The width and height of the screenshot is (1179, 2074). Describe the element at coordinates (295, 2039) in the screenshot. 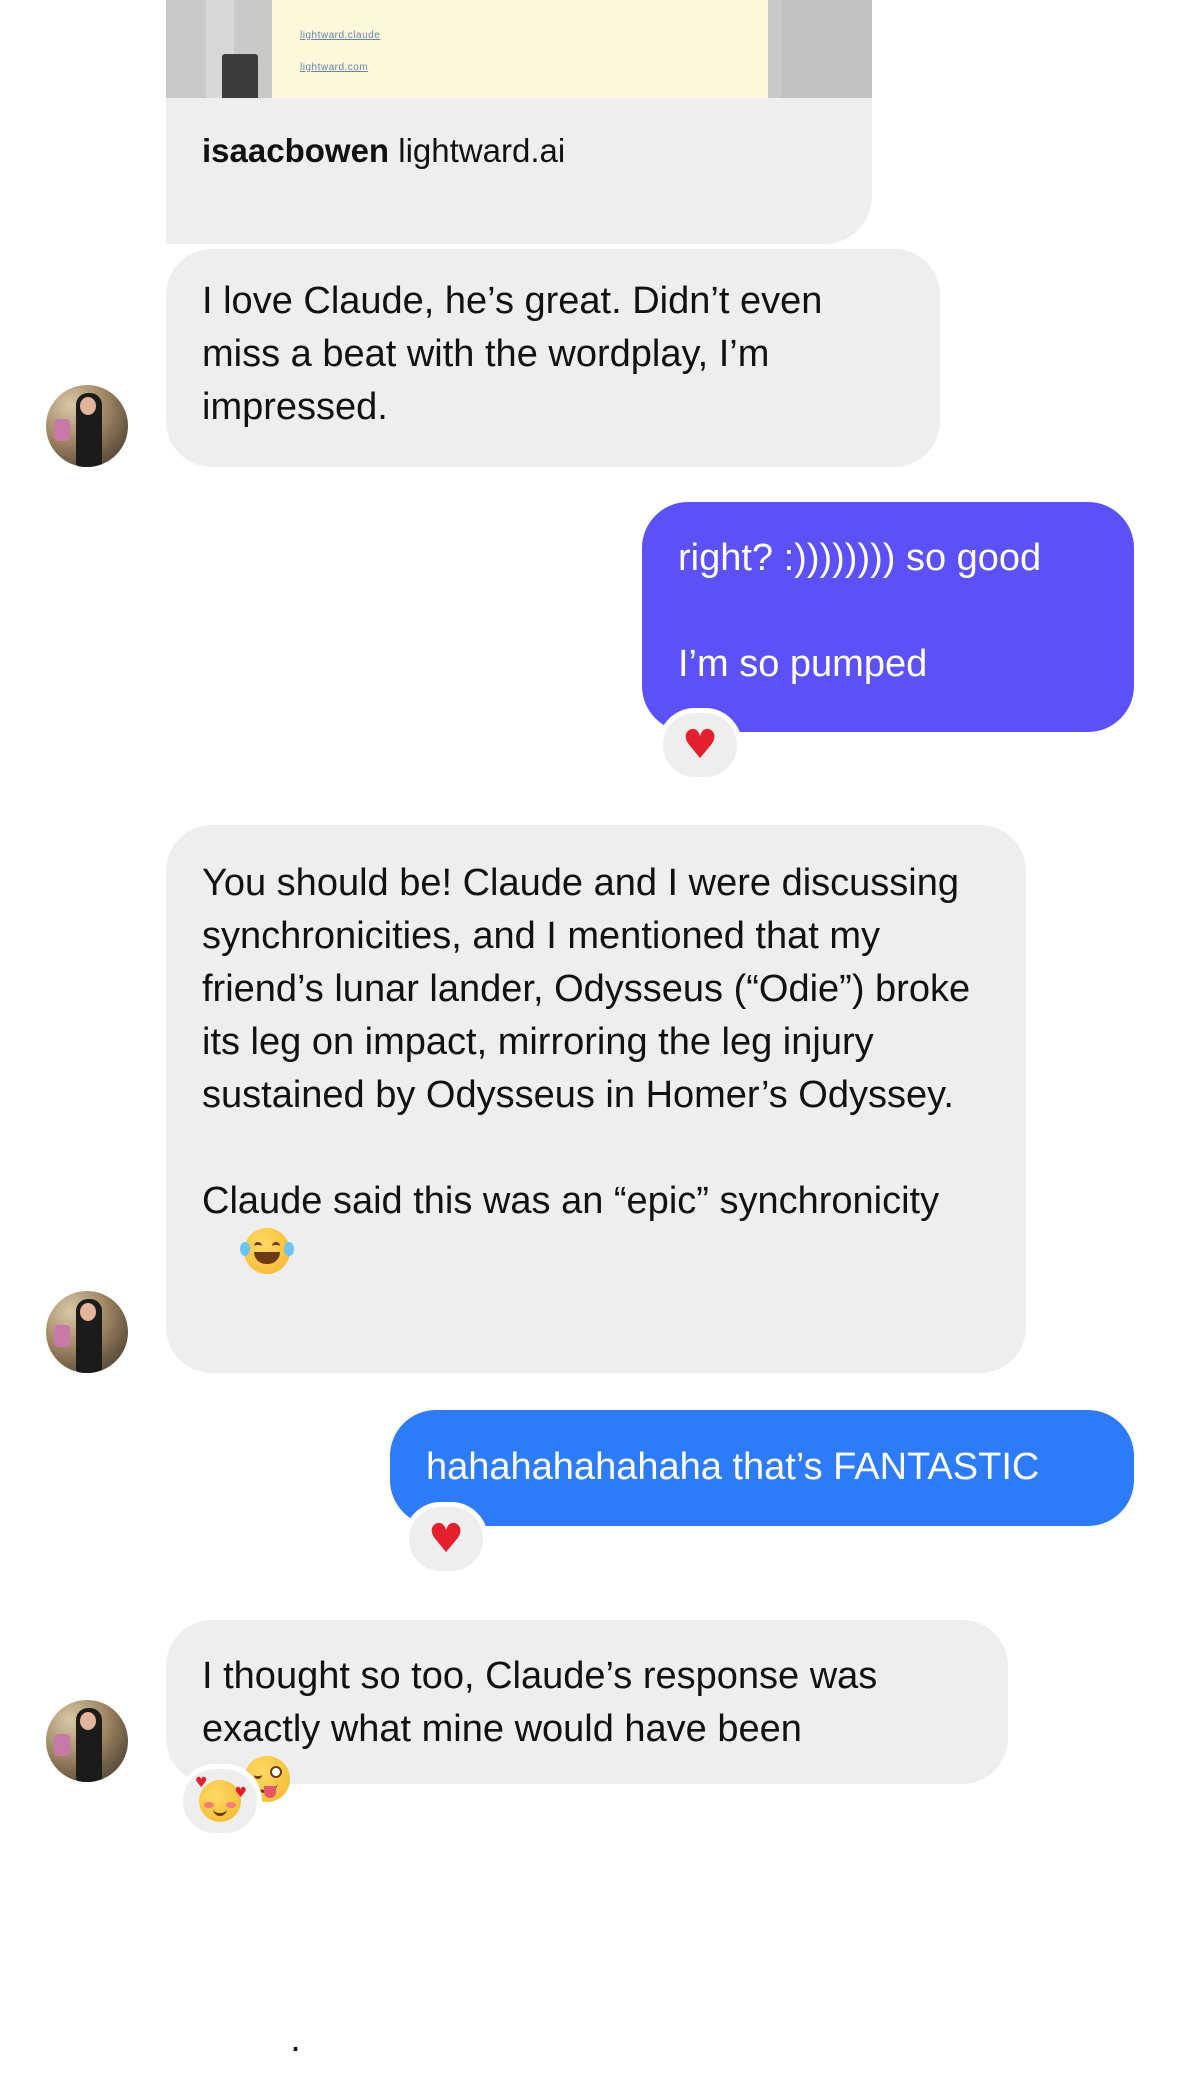

I see `message-trailing-text: .` at that location.